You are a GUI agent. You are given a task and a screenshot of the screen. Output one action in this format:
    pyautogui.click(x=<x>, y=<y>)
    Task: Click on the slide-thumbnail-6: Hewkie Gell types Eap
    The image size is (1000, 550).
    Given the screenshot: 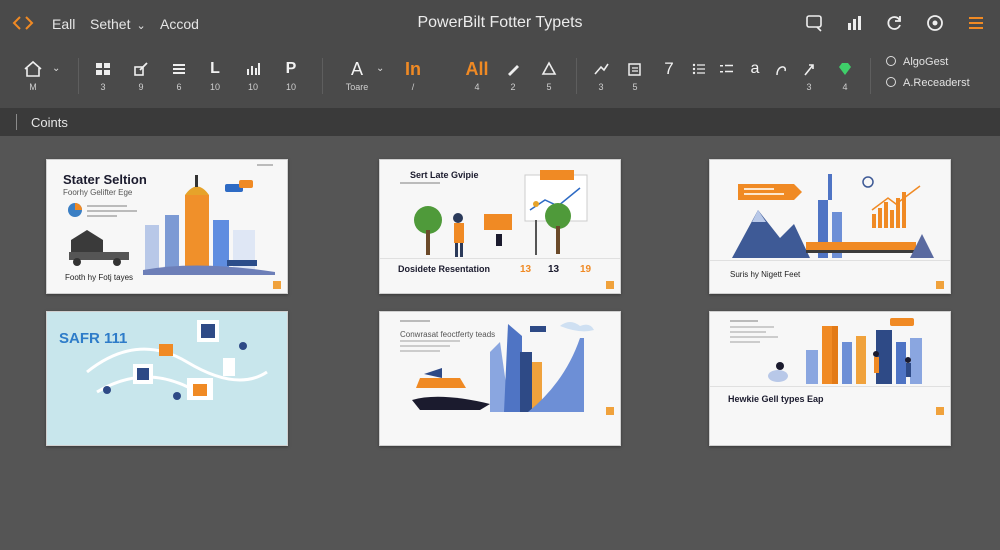 What is the action you would take?
    pyautogui.click(x=830, y=378)
    